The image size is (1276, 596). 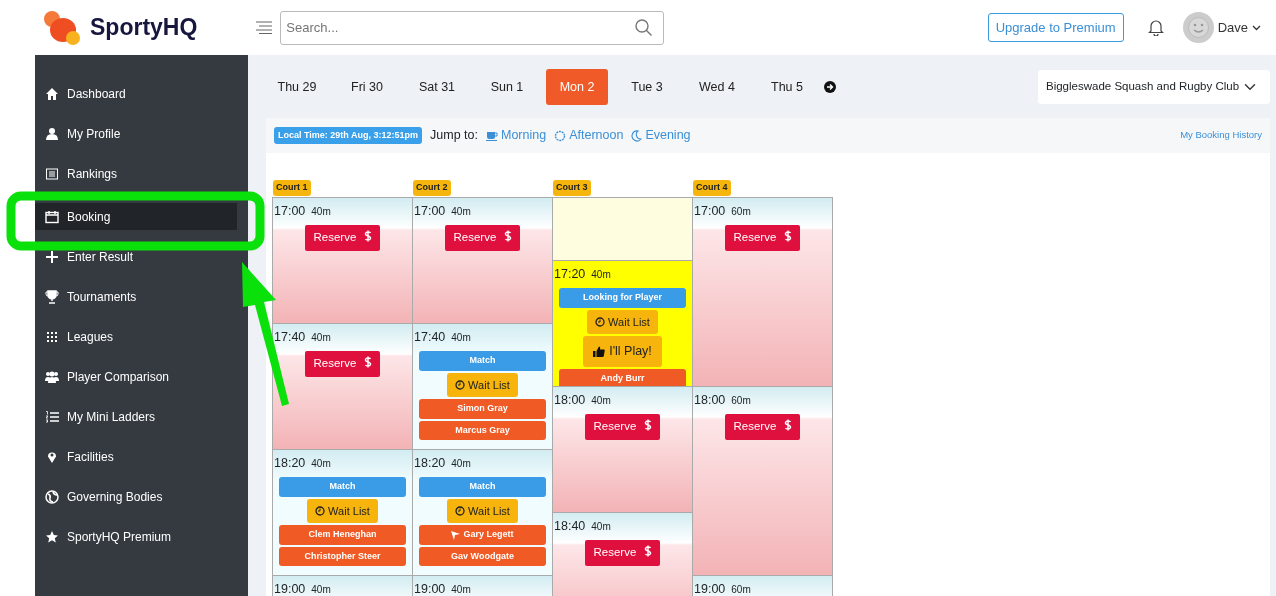 I want to click on date-tab: Thu 5, so click(x=787, y=87).